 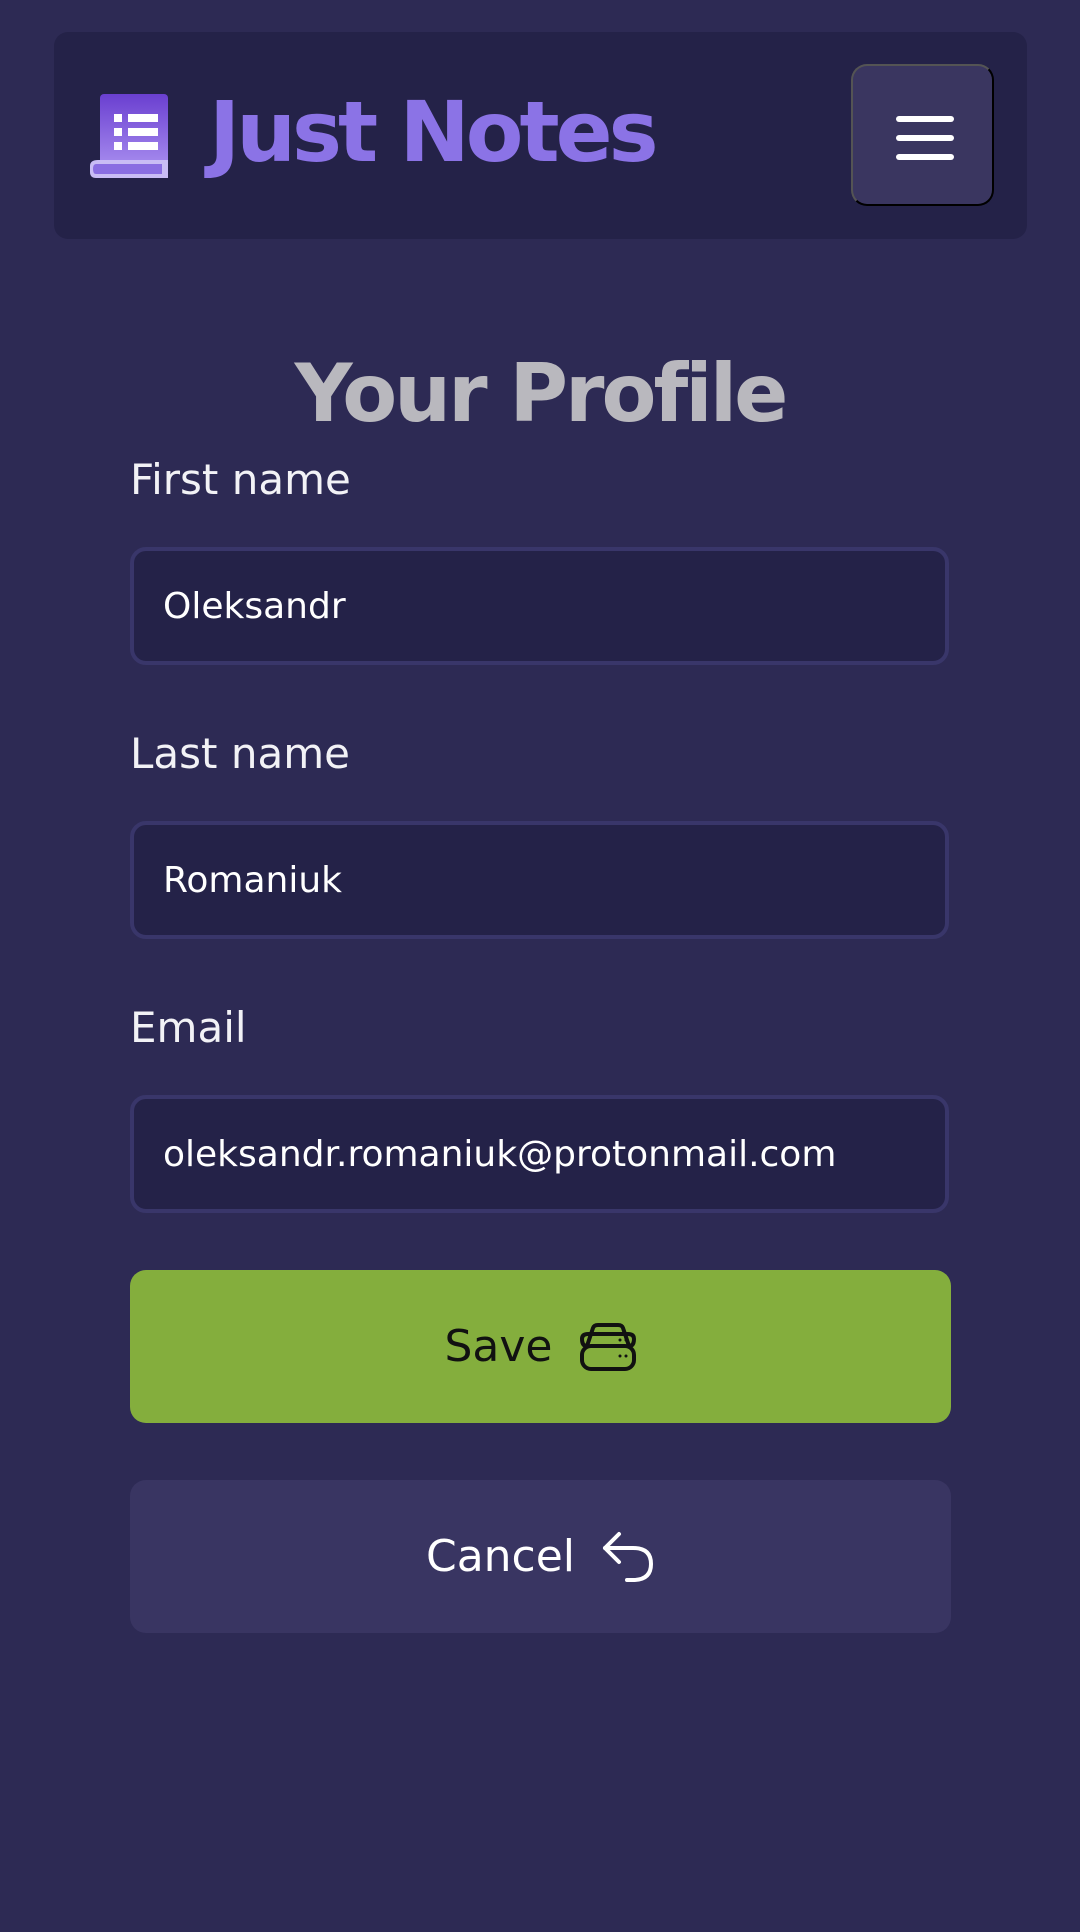 What do you see at coordinates (539, 880) in the screenshot?
I see `last-name-input` at bounding box center [539, 880].